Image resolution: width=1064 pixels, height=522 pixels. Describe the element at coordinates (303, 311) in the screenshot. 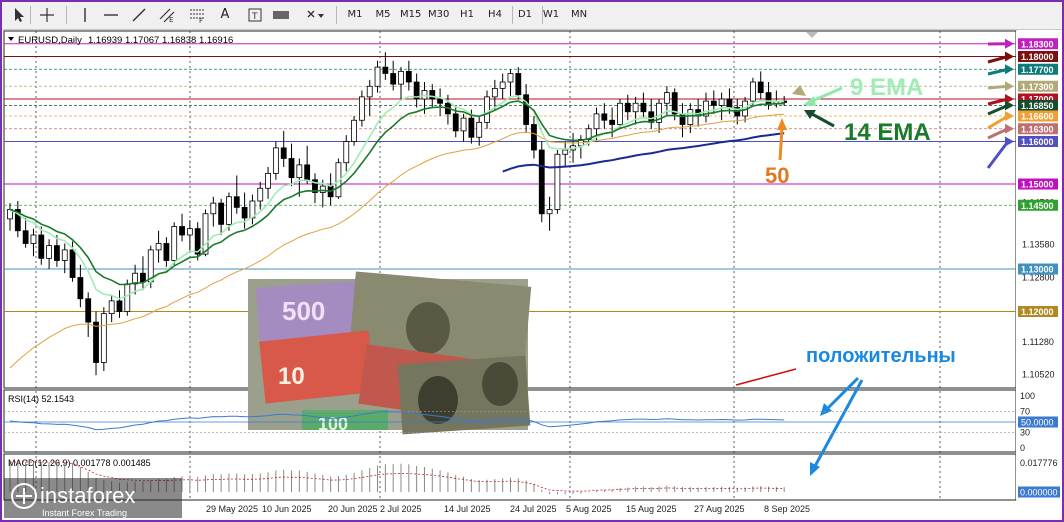

I see `banknote-500-numeral: 500` at that location.